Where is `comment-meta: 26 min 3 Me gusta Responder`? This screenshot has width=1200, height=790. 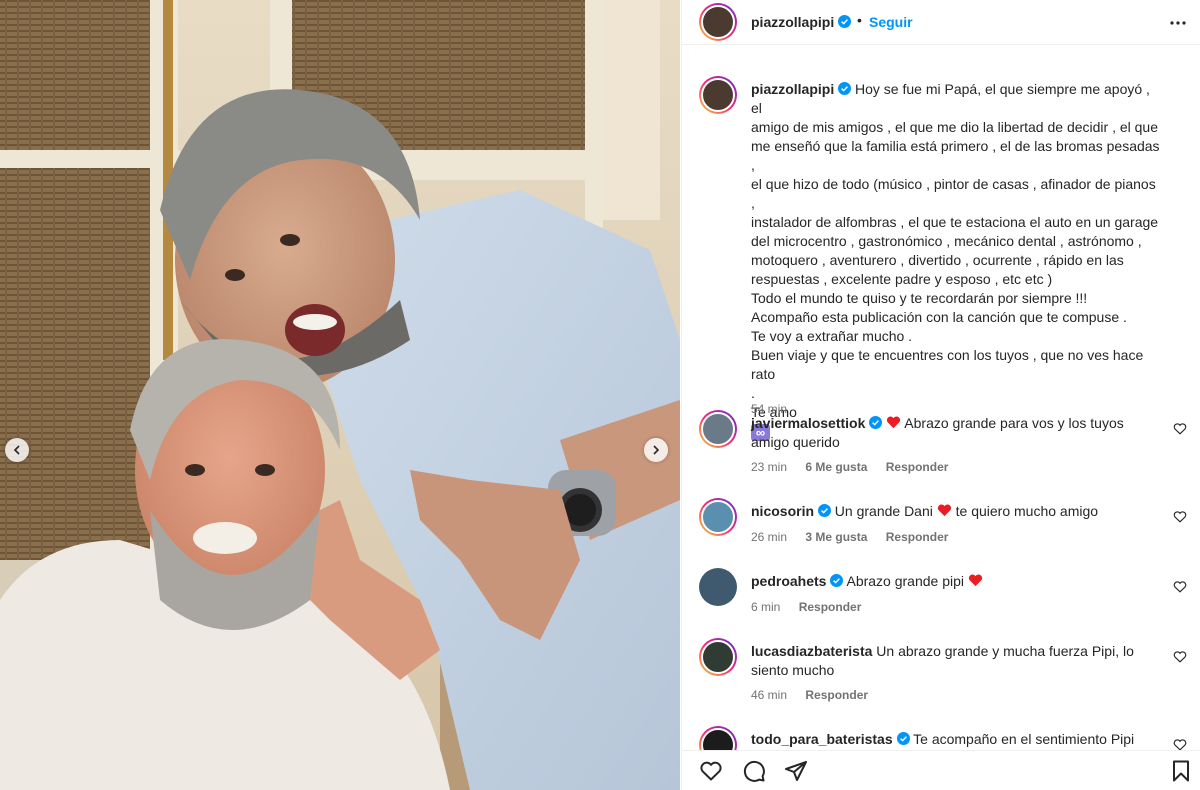 comment-meta: 26 min 3 Me gusta Responder is located at coordinates (857, 537).